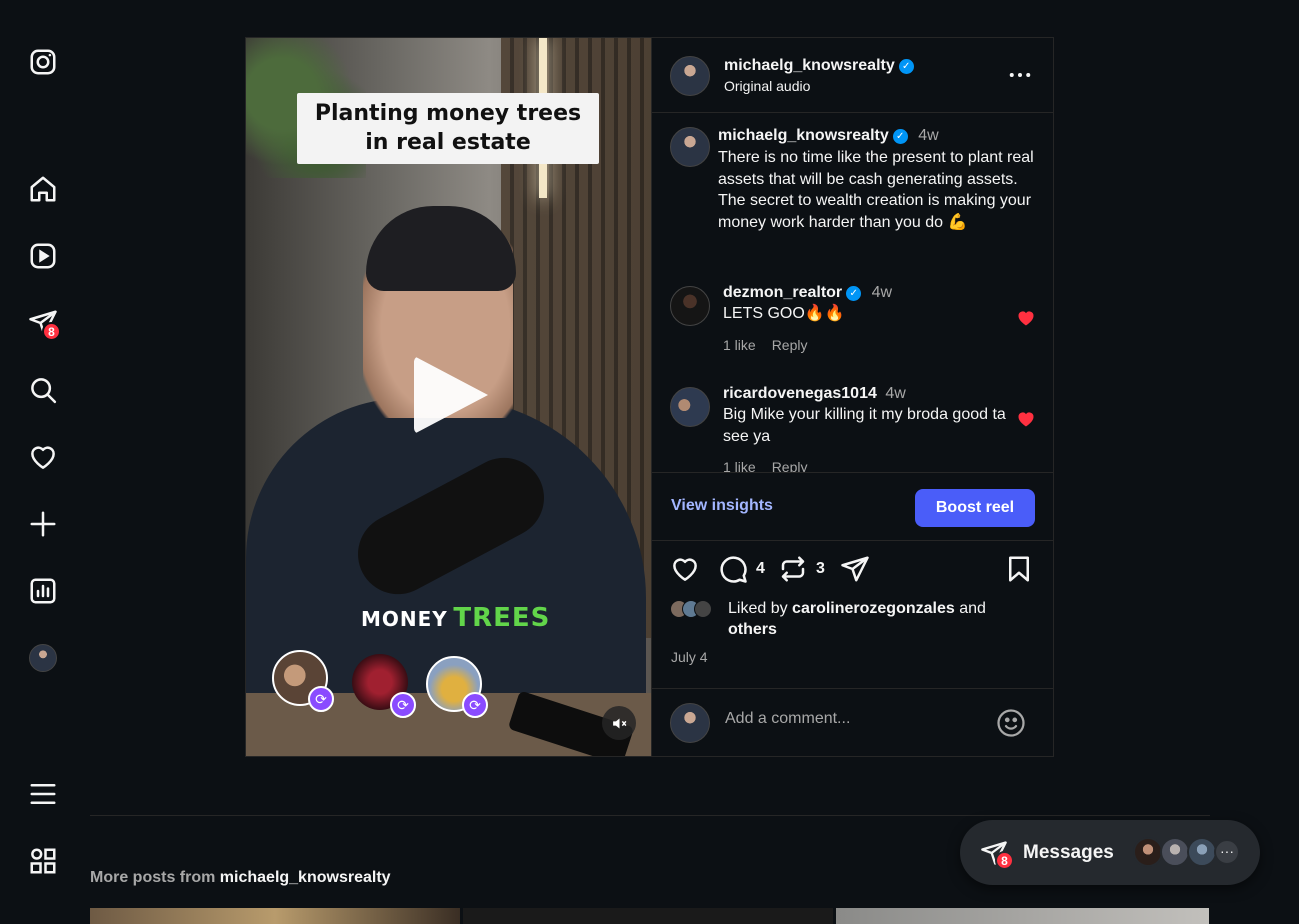 This screenshot has height=924, width=1299. I want to click on profile-avatar, so click(43, 658).